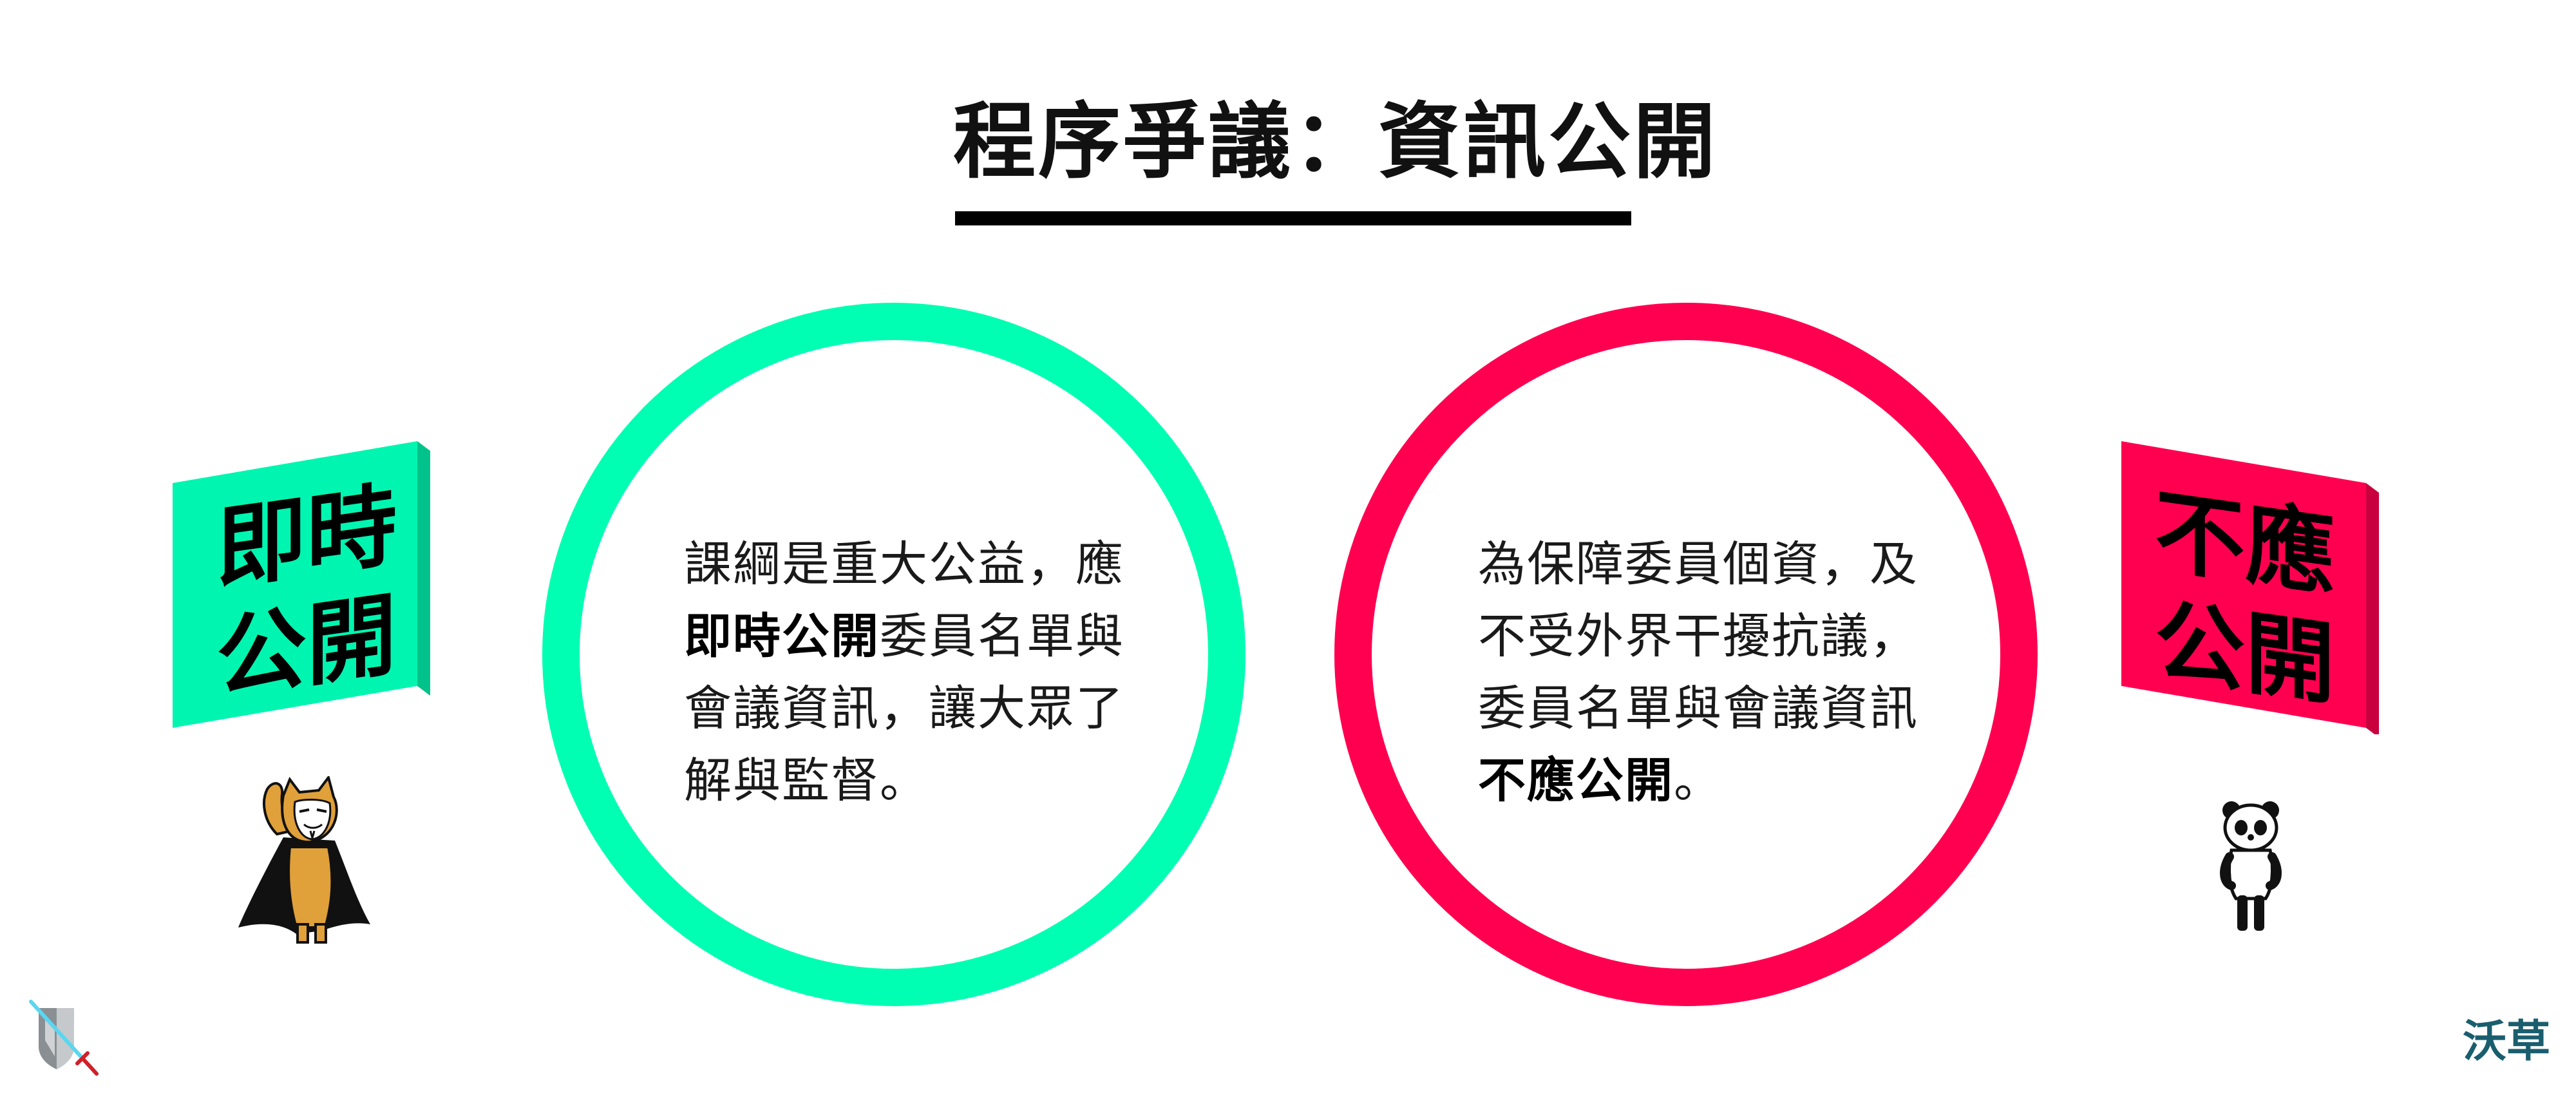  Describe the element at coordinates (1698, 564) in the screenshot. I see `right-text-line: 為保障委員個資，及` at that location.